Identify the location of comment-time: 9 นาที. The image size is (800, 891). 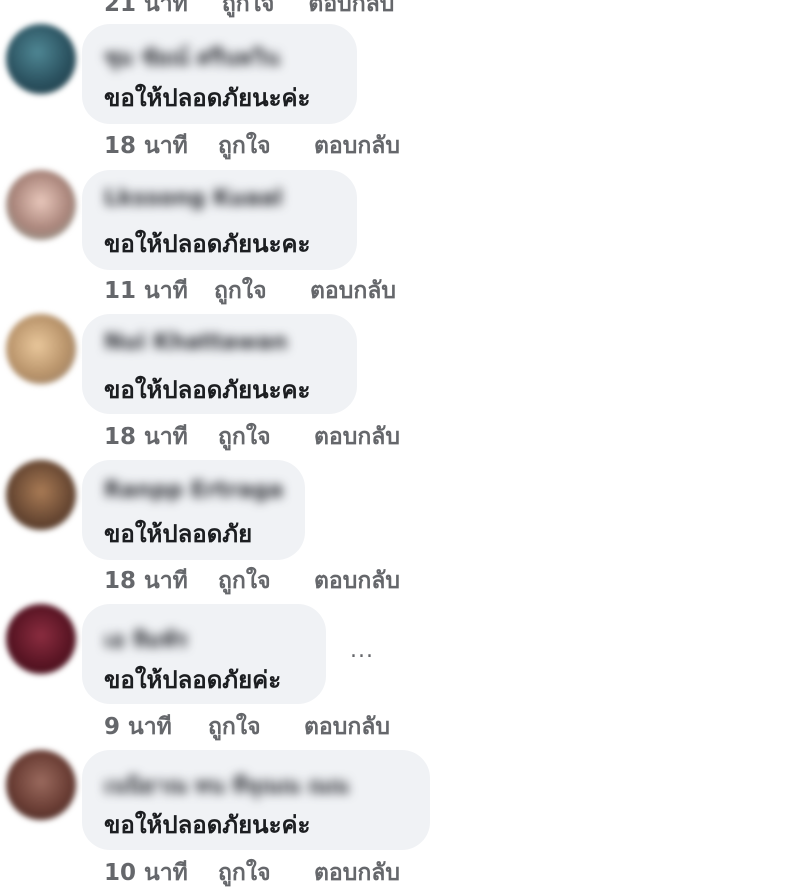
(138, 727).